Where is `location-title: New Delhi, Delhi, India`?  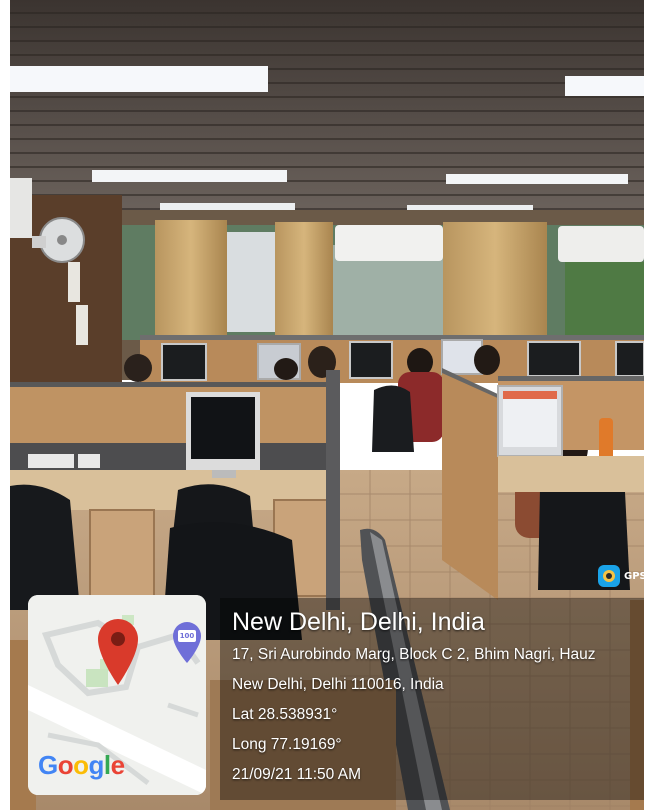
location-title: New Delhi, Delhi, India is located at coordinates (358, 622).